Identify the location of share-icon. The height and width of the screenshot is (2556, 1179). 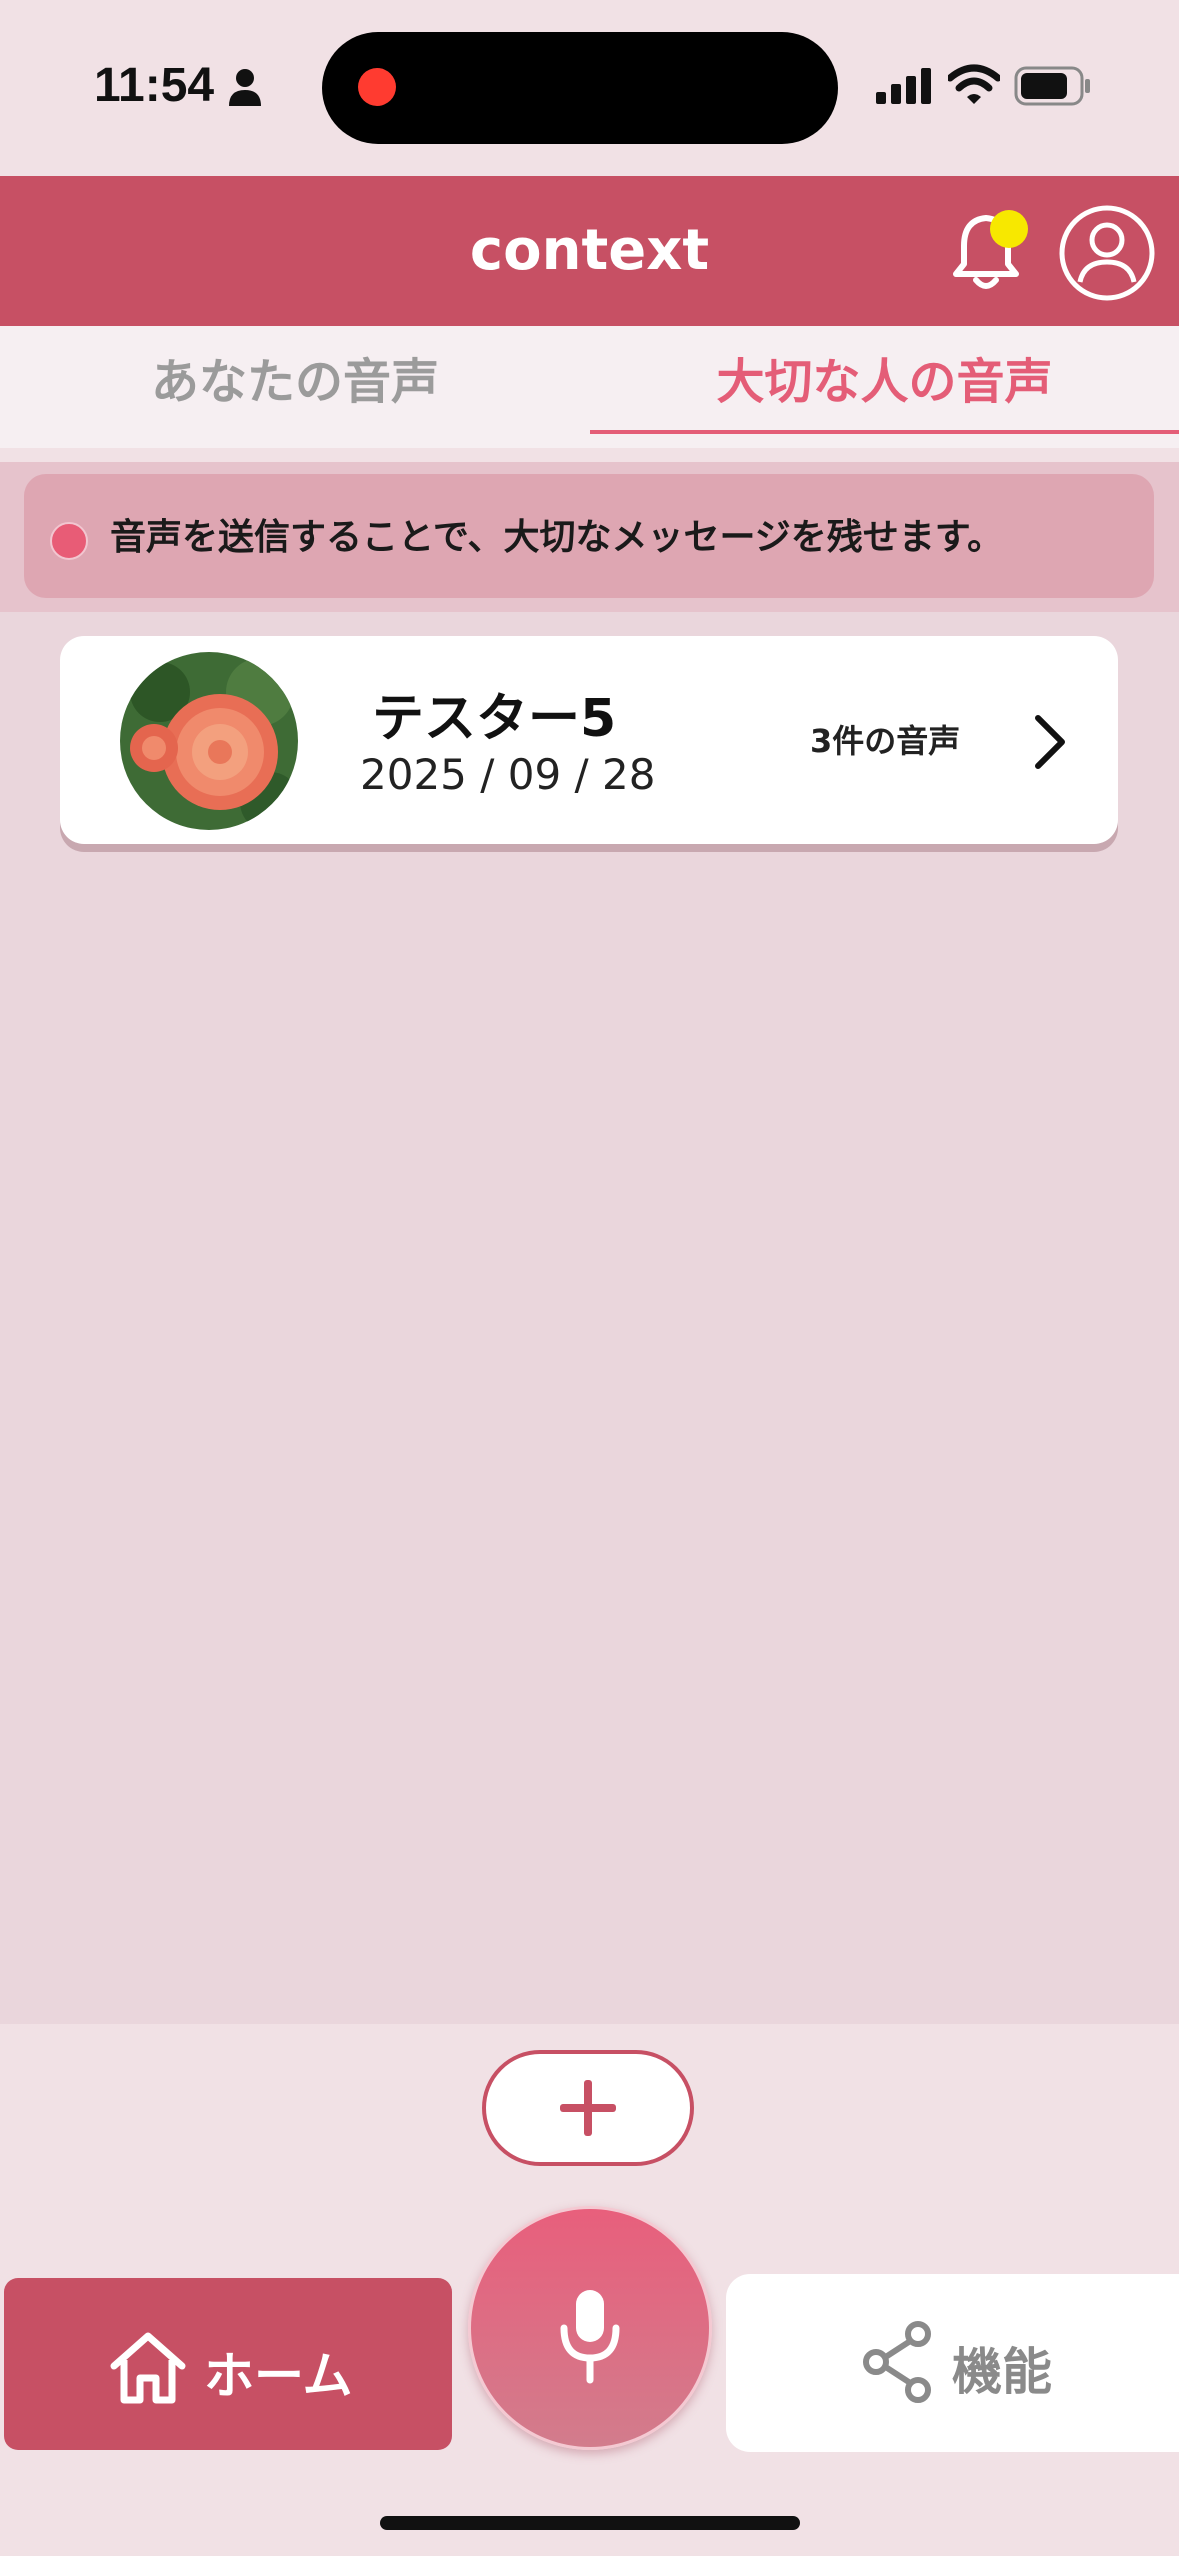
(897, 2362).